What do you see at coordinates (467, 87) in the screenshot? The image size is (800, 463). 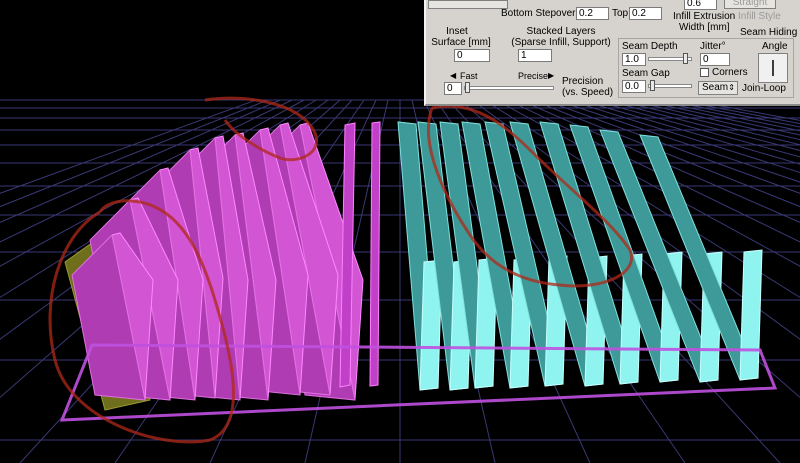 I see `precision-slider-thumb` at bounding box center [467, 87].